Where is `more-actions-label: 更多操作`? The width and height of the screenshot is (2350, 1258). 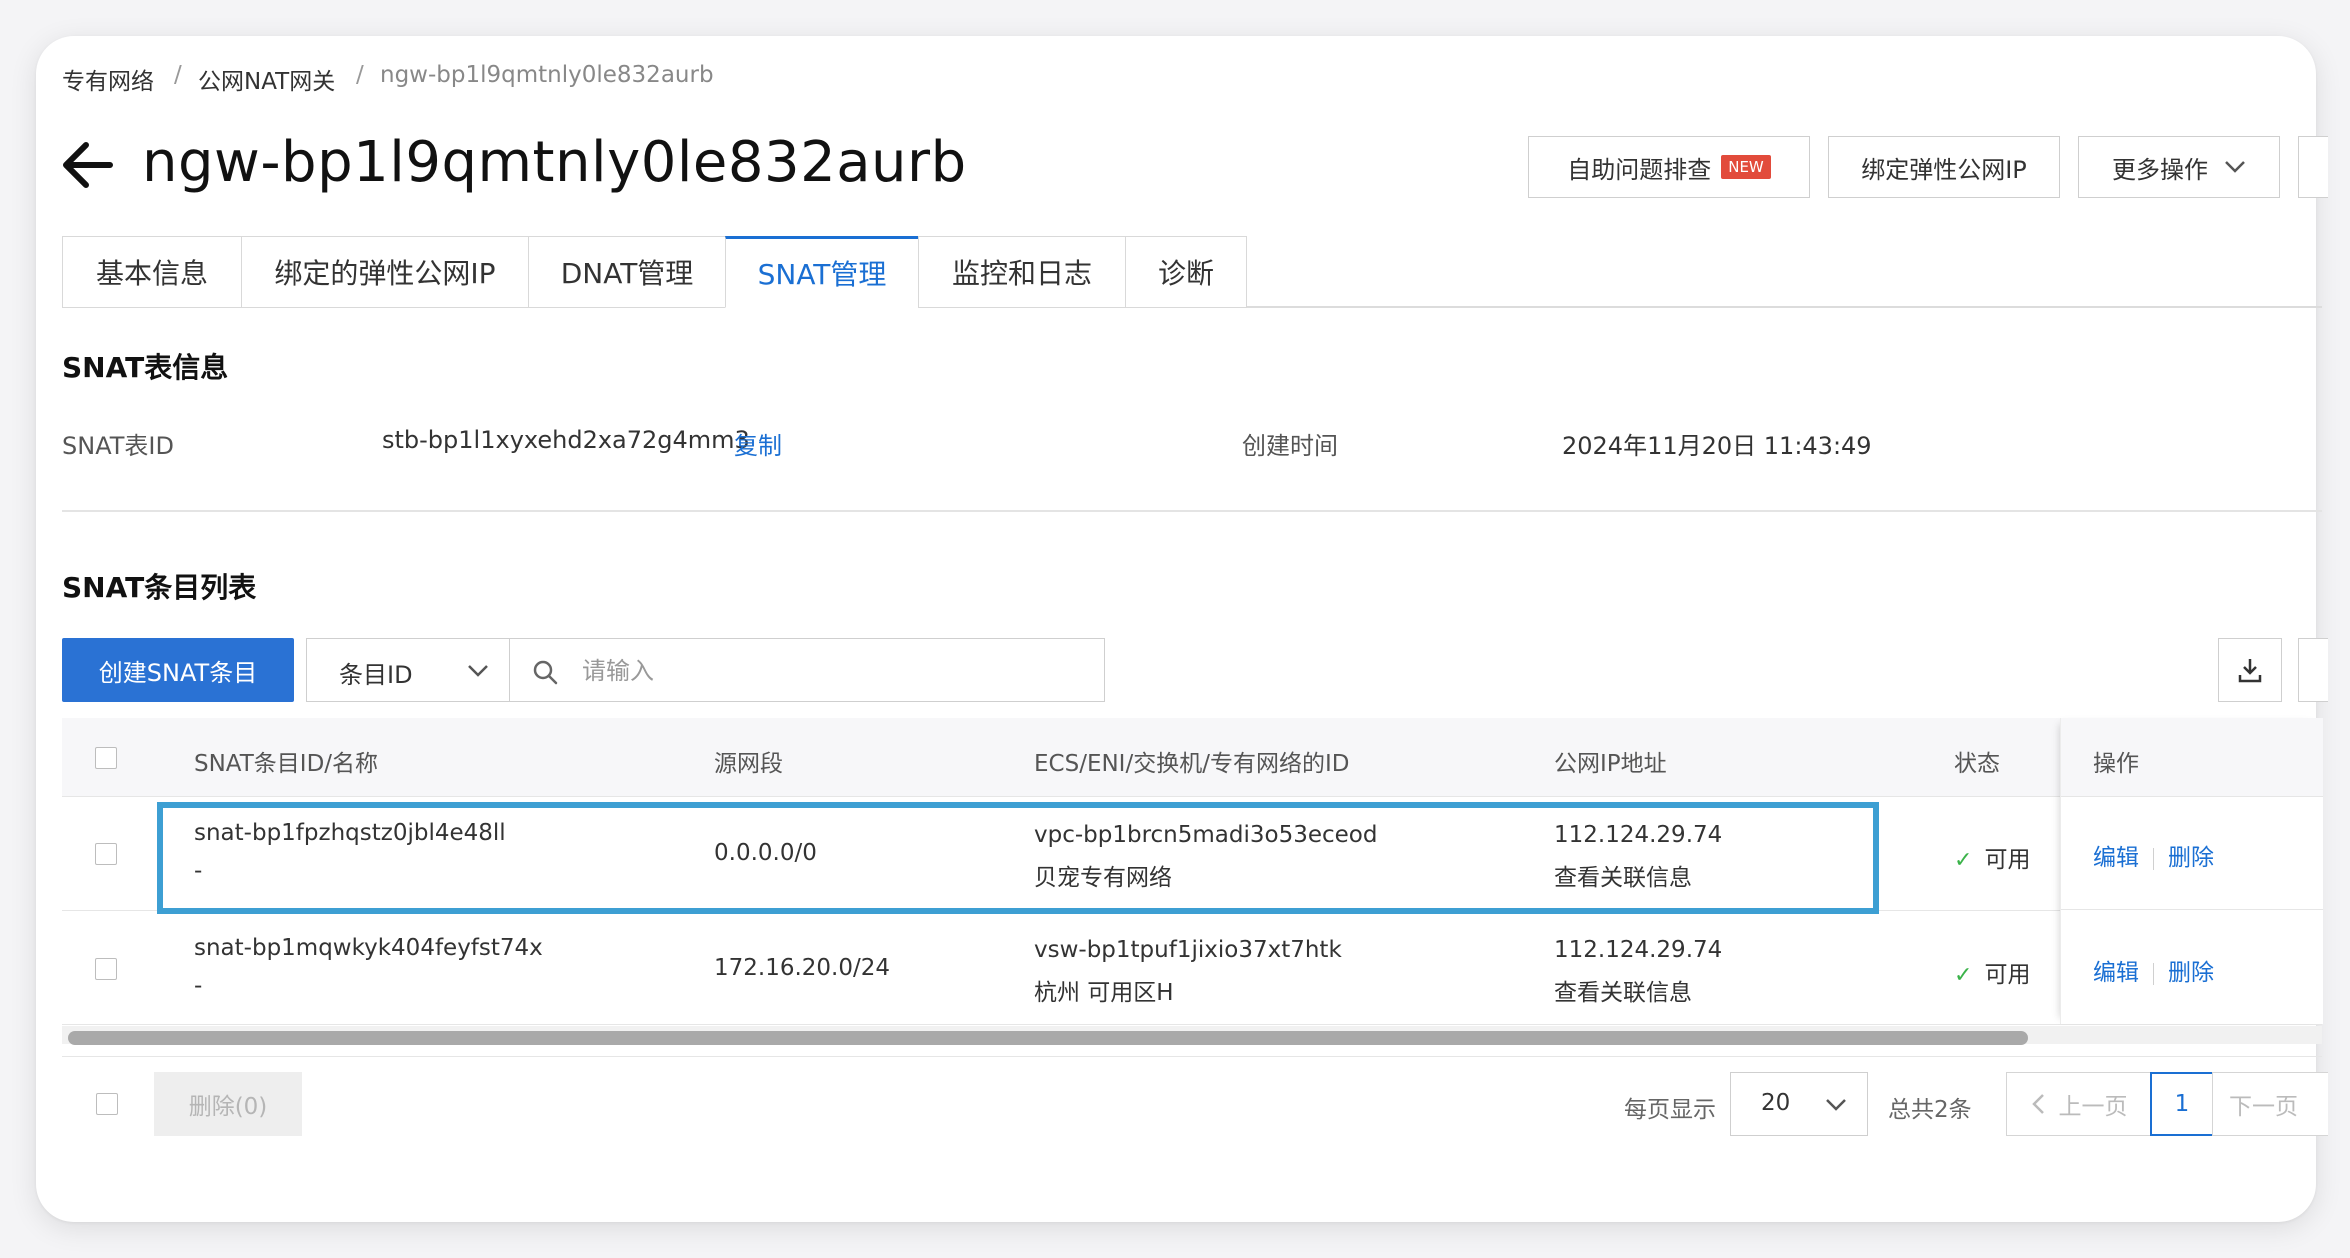 more-actions-label: 更多操作 is located at coordinates (2160, 169).